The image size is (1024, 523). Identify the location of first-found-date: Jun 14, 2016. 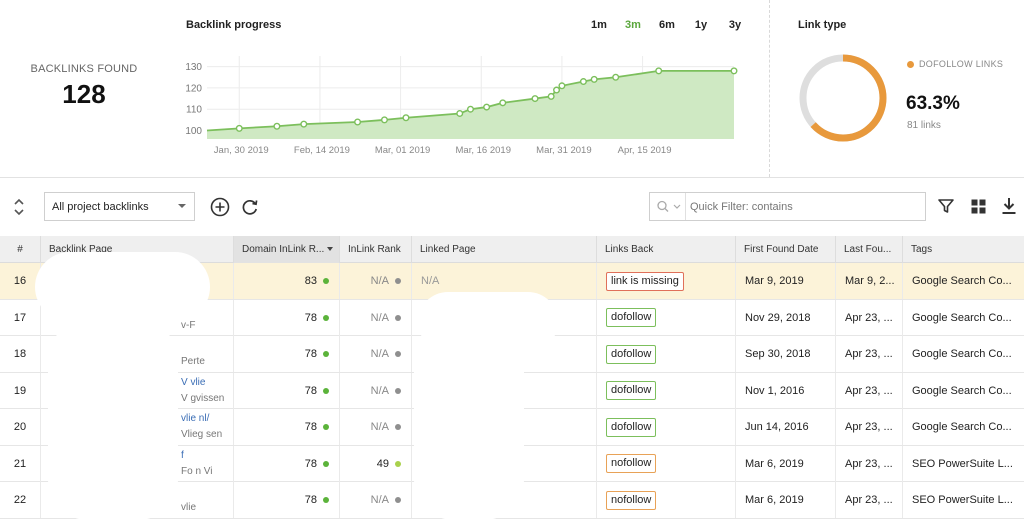
(785, 427).